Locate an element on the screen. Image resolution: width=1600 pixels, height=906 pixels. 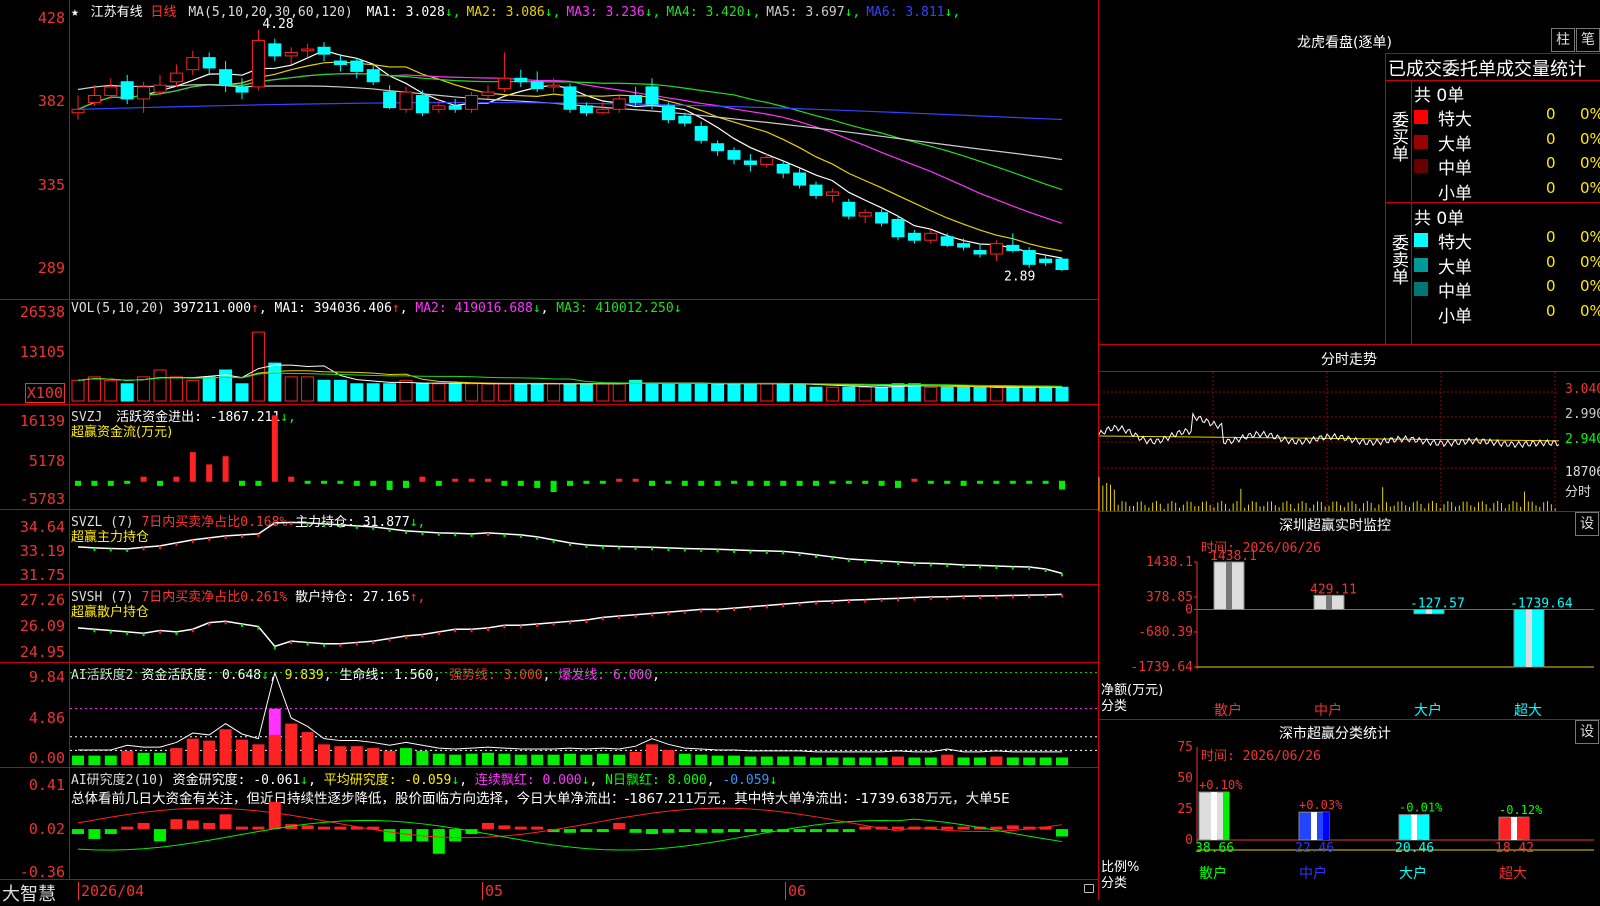
stat-row: 特大 0 0% is located at coordinates (1507, 240).